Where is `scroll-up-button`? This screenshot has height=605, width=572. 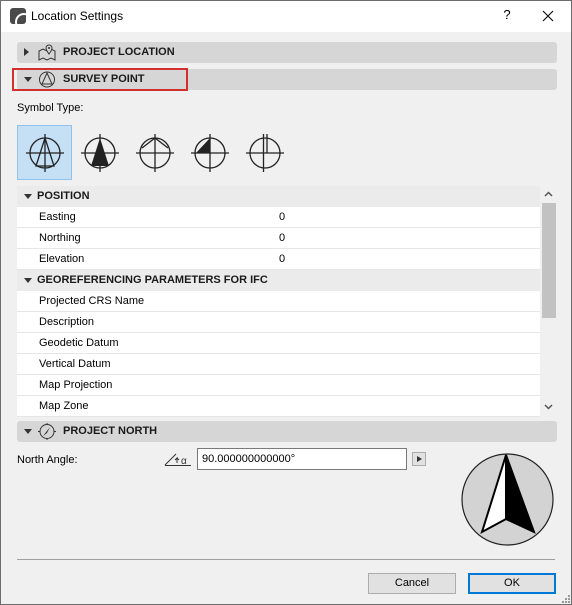 scroll-up-button is located at coordinates (548, 195).